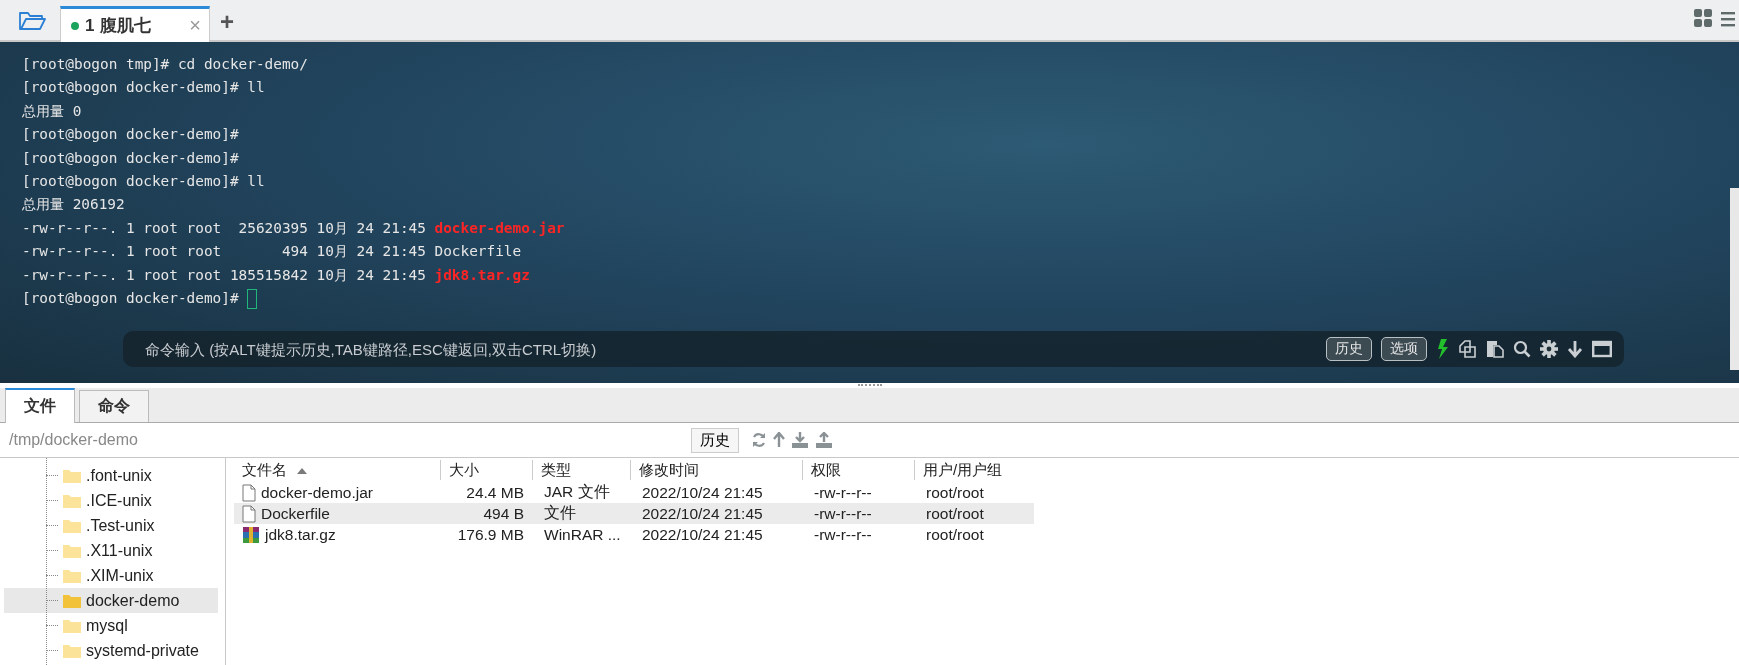 This screenshot has width=1739, height=665. I want to click on file-row: Dockerfile 494 B 文件 2022/10/24 21:45 -rw-r--r-- root/root, so click(634, 513).